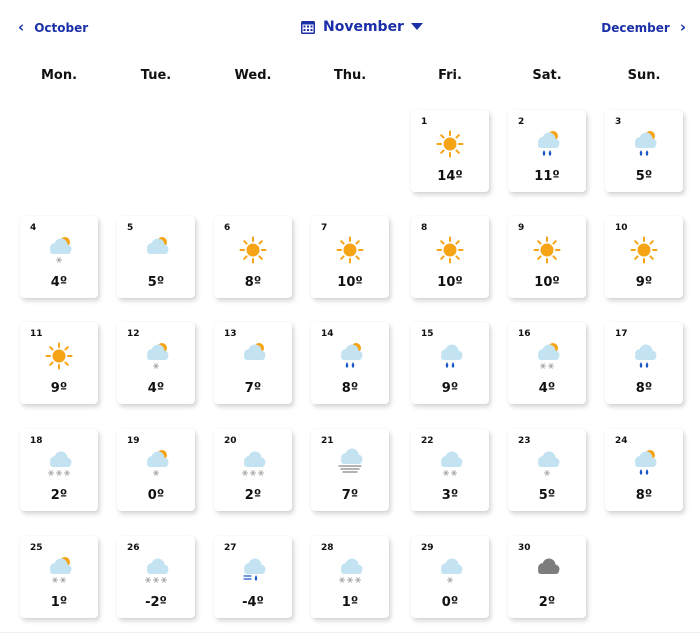 Image resolution: width=700 pixels, height=639 pixels. I want to click on next-month-button: December ›, so click(643, 27).